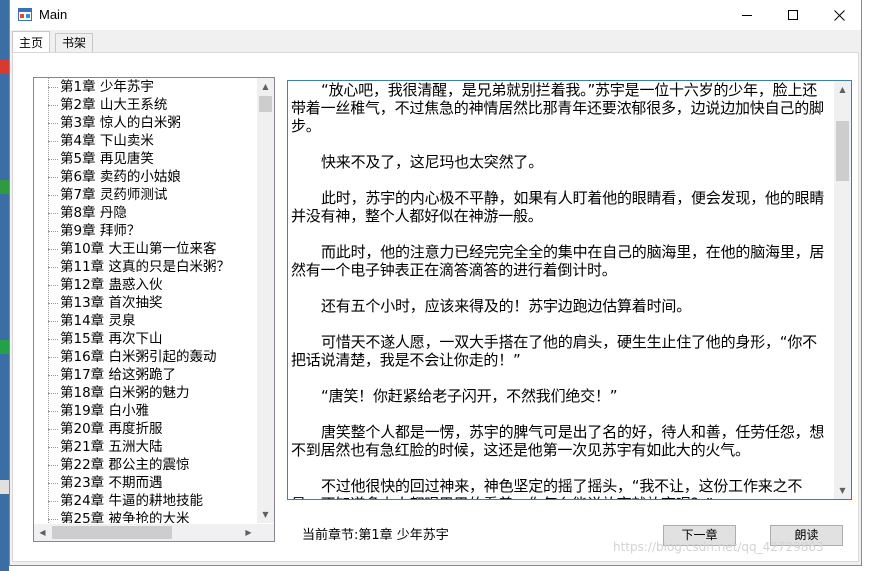 The height and width of the screenshot is (571, 871). Describe the element at coordinates (435, 15) in the screenshot. I see `title-bar: Main` at that location.